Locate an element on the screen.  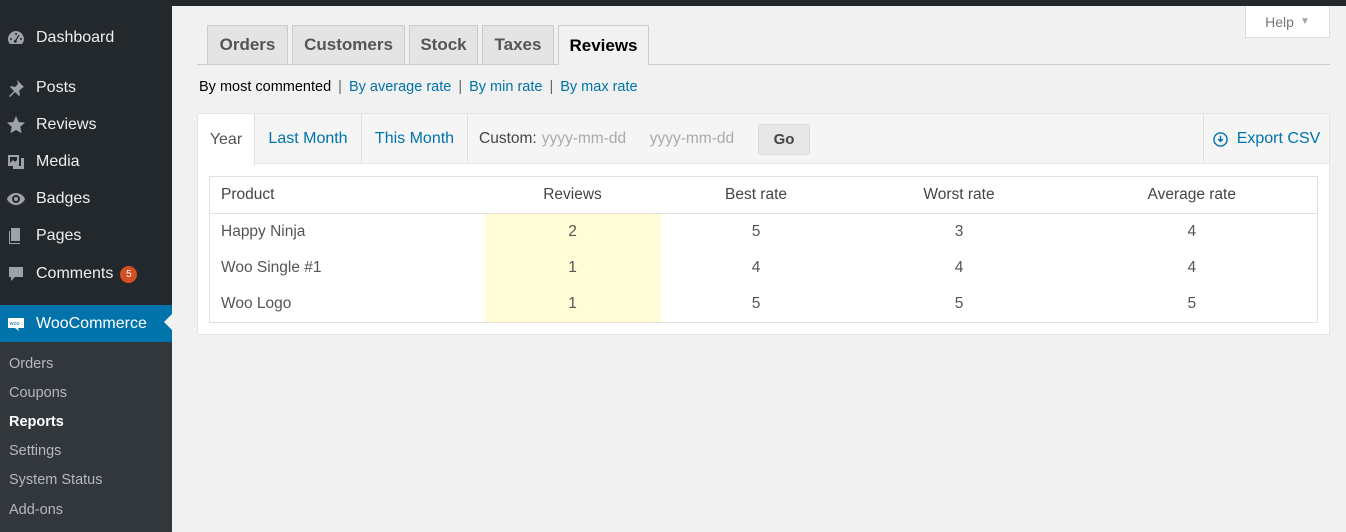
menu-item-posts: Posts is located at coordinates (86, 88).